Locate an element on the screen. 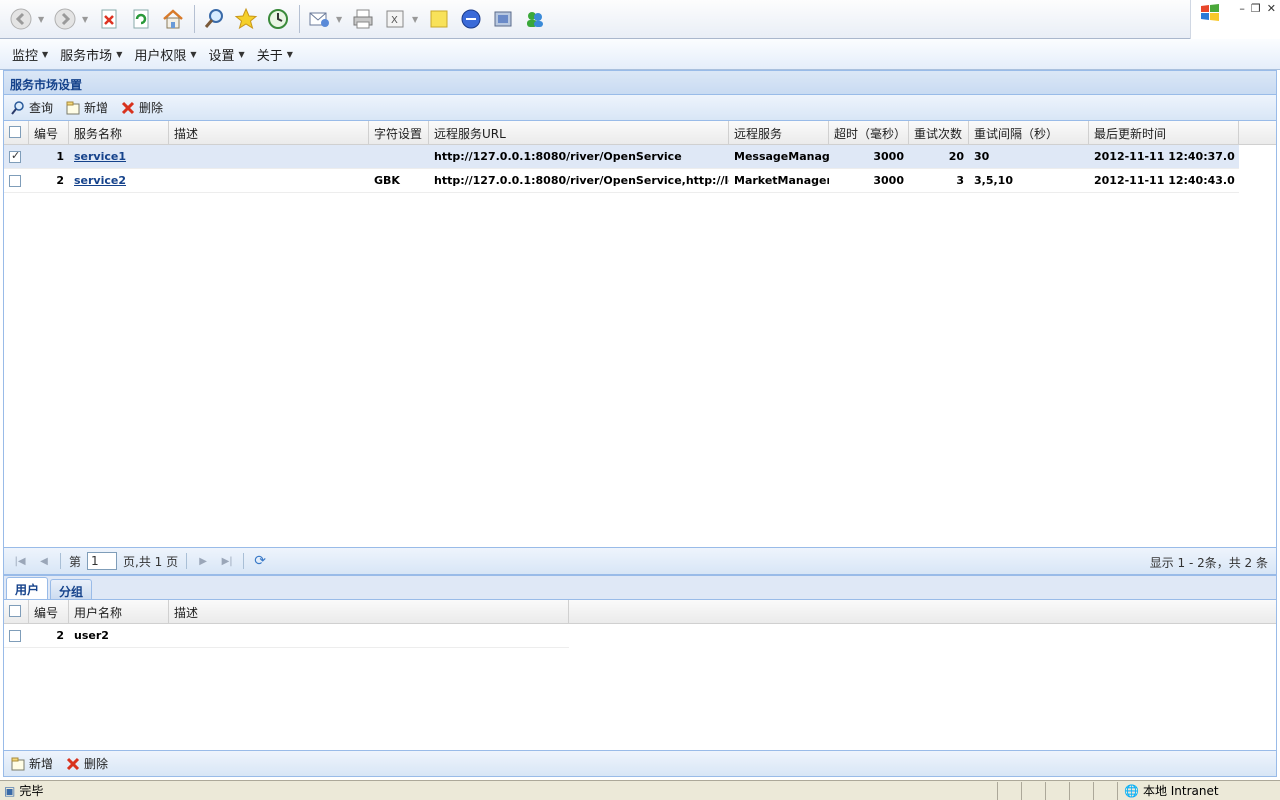  messenger-icon is located at coordinates (471, 19).